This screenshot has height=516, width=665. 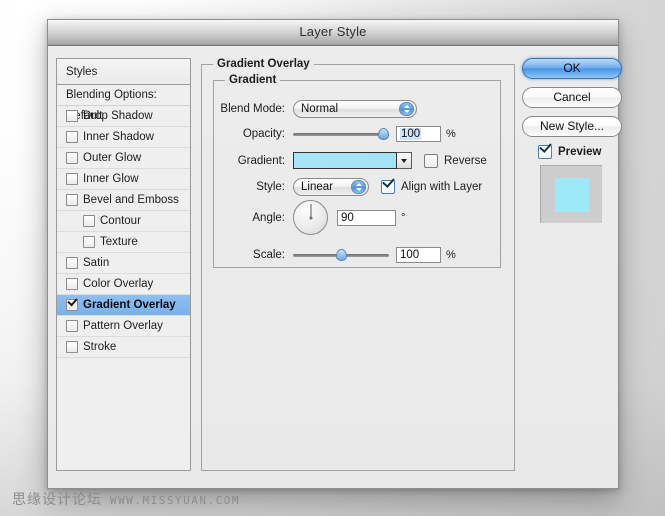 I want to click on opacity-row: Opacity: 100 %, so click(x=357, y=134).